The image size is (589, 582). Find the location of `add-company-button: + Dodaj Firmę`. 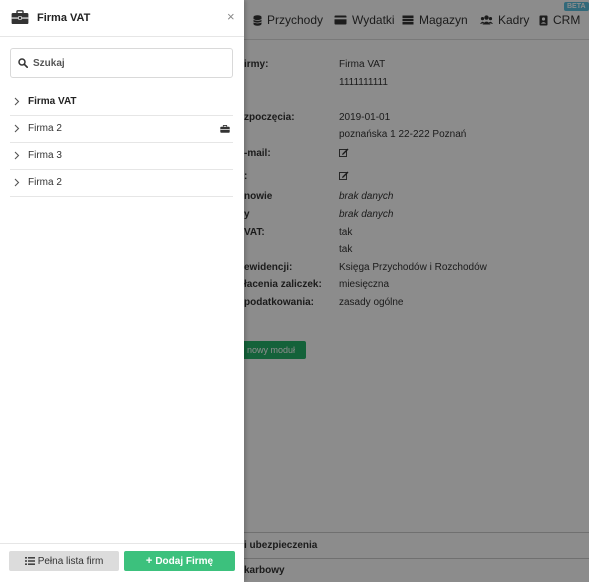

add-company-button: + Dodaj Firmę is located at coordinates (179, 561).